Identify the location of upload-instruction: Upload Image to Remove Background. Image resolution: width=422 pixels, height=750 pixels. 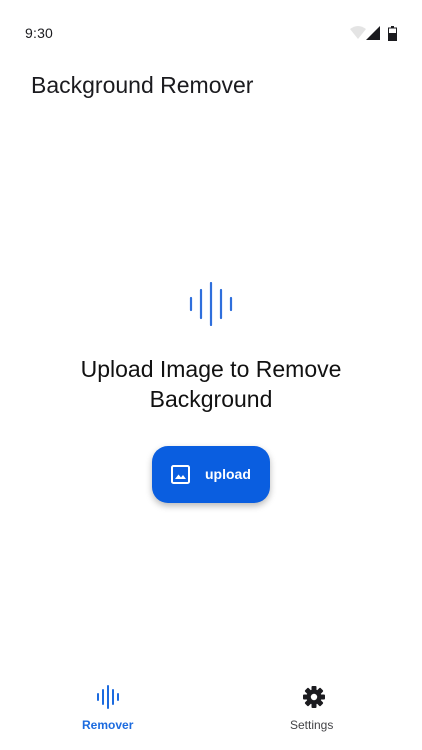
(211, 384).